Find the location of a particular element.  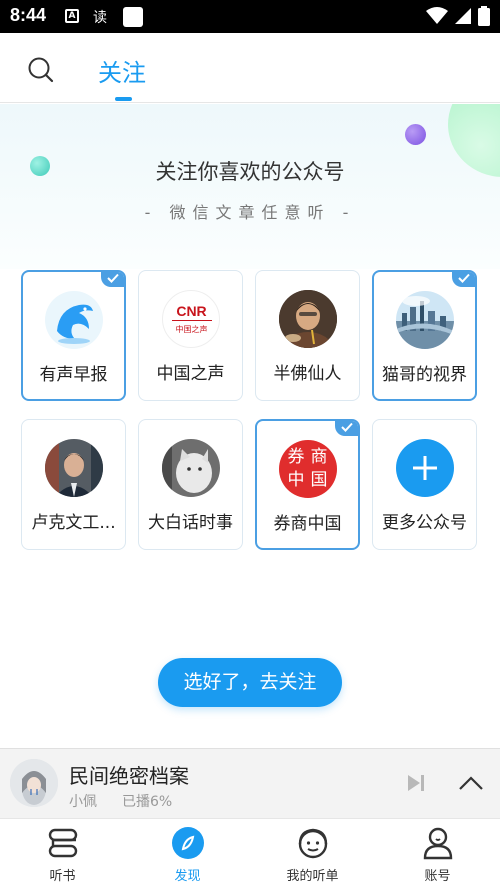

player-cover is located at coordinates (34, 783).